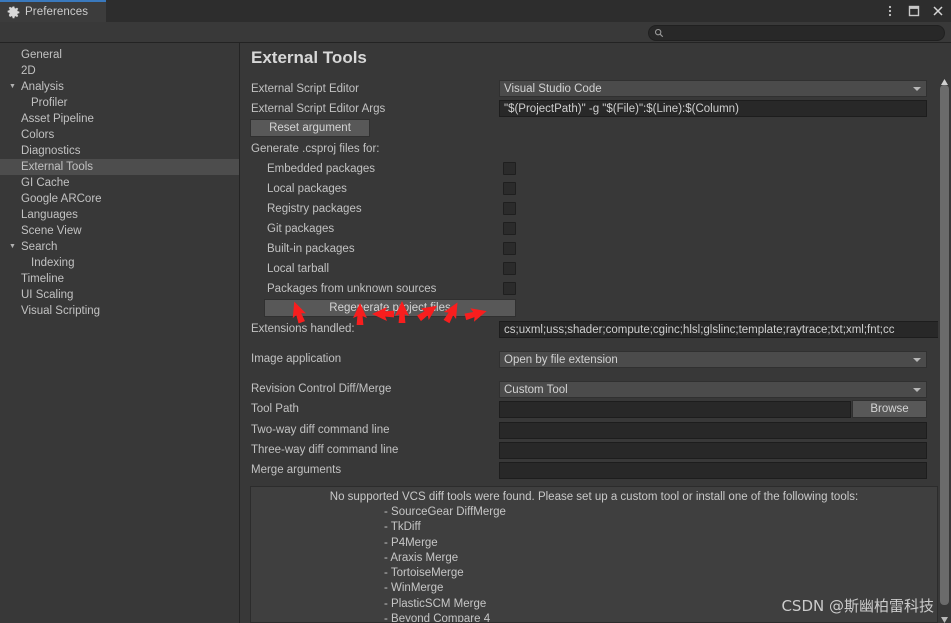 The image size is (951, 623). What do you see at coordinates (321, 169) in the screenshot?
I see `csproj-option-label: Embedded packages` at bounding box center [321, 169].